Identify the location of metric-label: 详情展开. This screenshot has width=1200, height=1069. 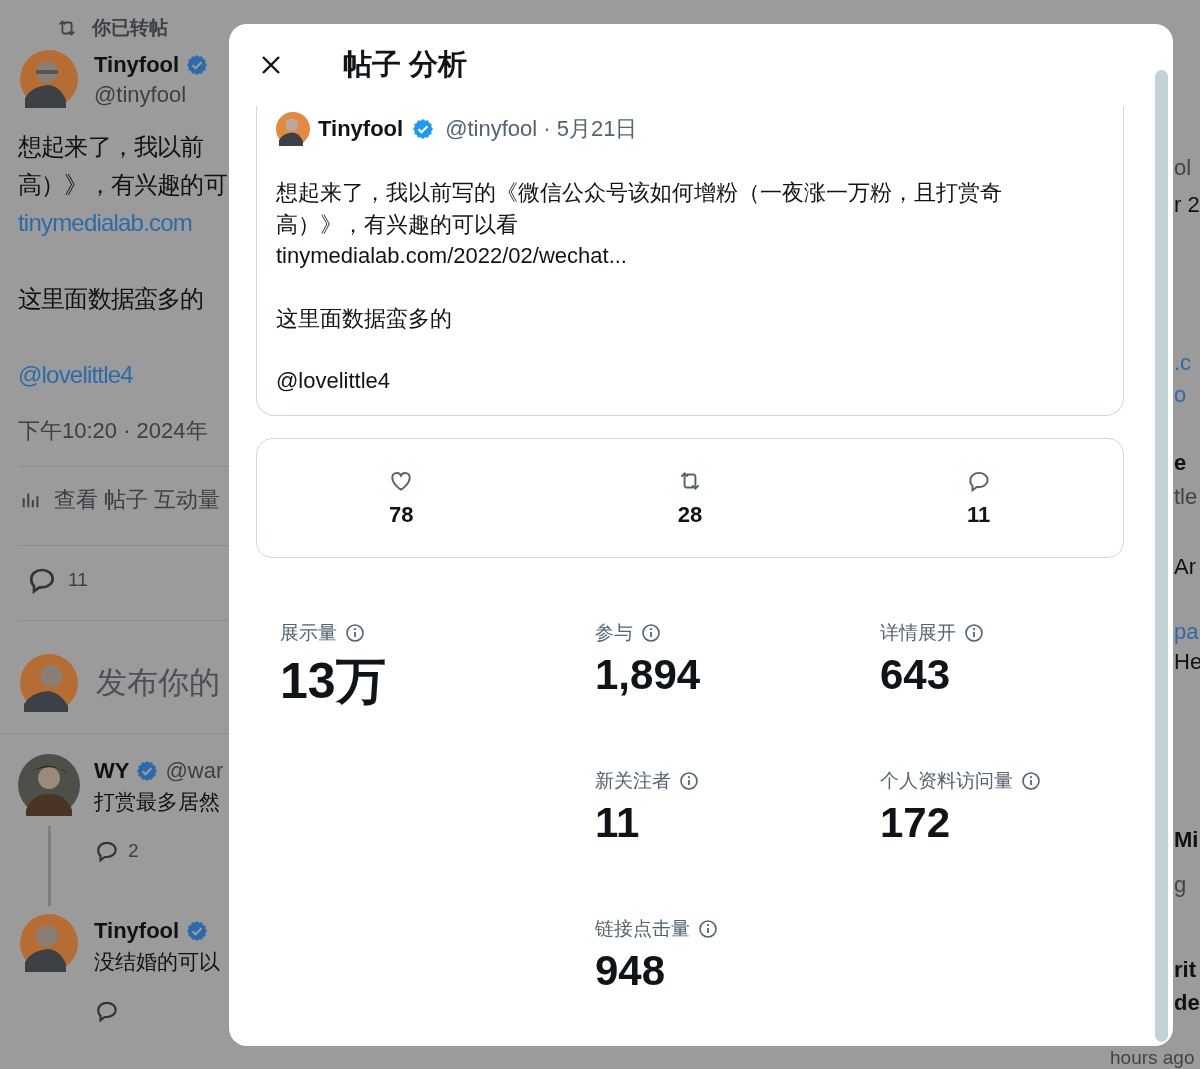
(918, 632).